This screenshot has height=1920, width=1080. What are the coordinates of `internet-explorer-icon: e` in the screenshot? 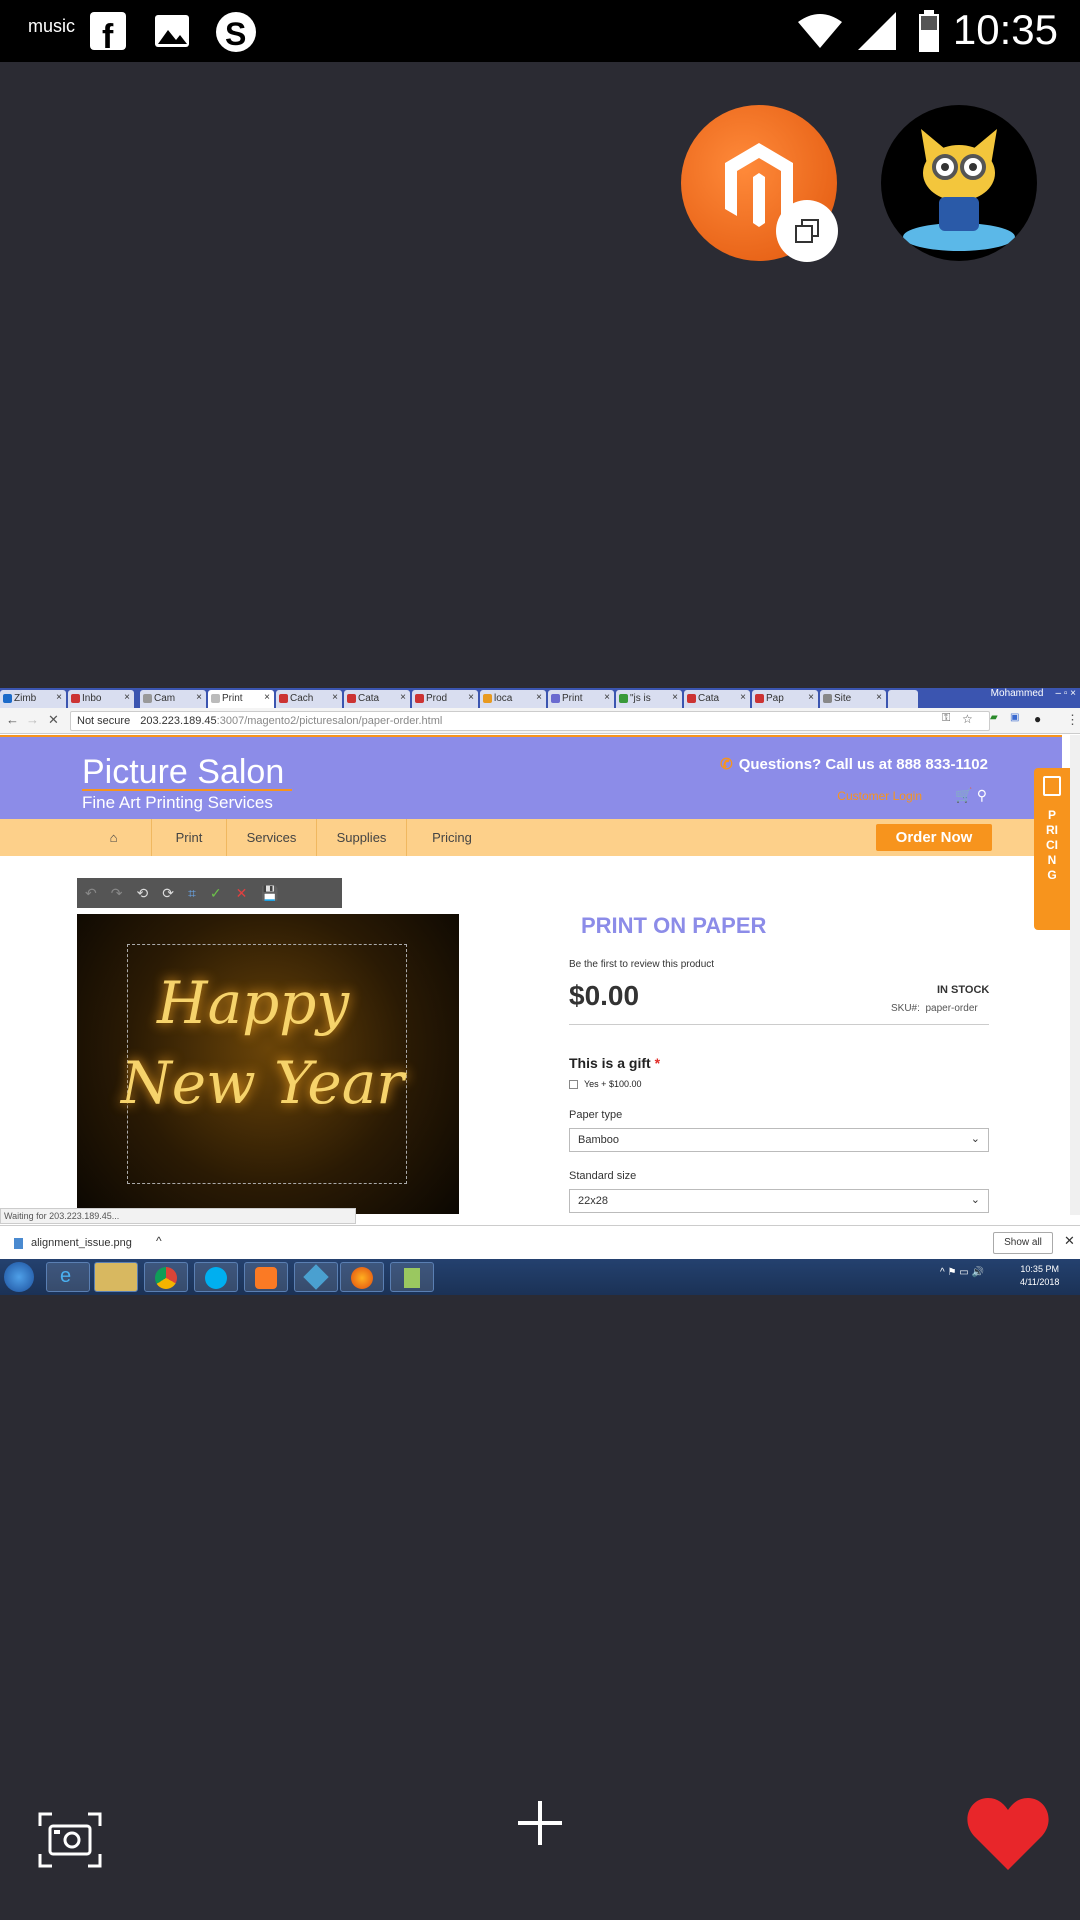 It's located at (68, 1277).